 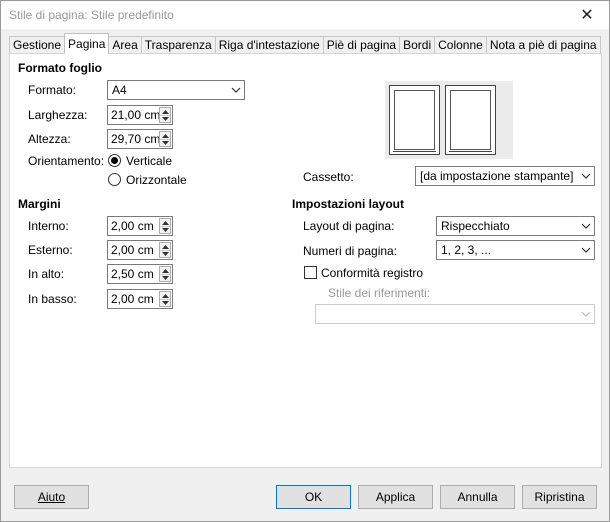 I want to click on esterno-spin: 2,00 cm, so click(x=140, y=250).